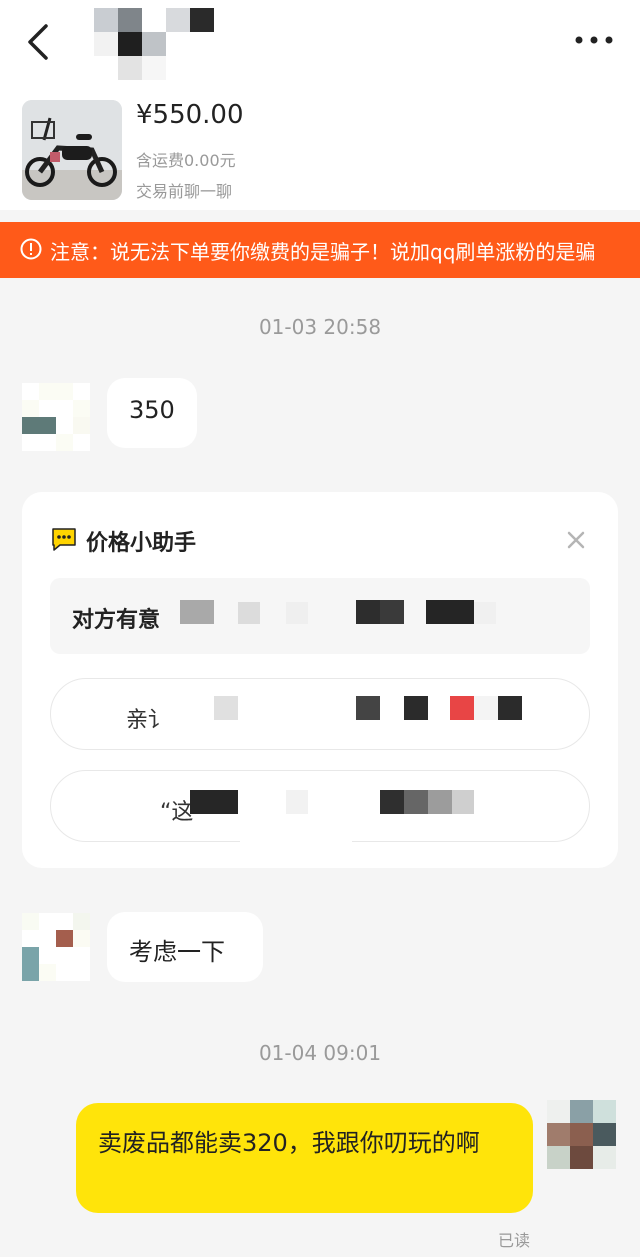  I want to click on back-arrow-icon, so click(40, 42).